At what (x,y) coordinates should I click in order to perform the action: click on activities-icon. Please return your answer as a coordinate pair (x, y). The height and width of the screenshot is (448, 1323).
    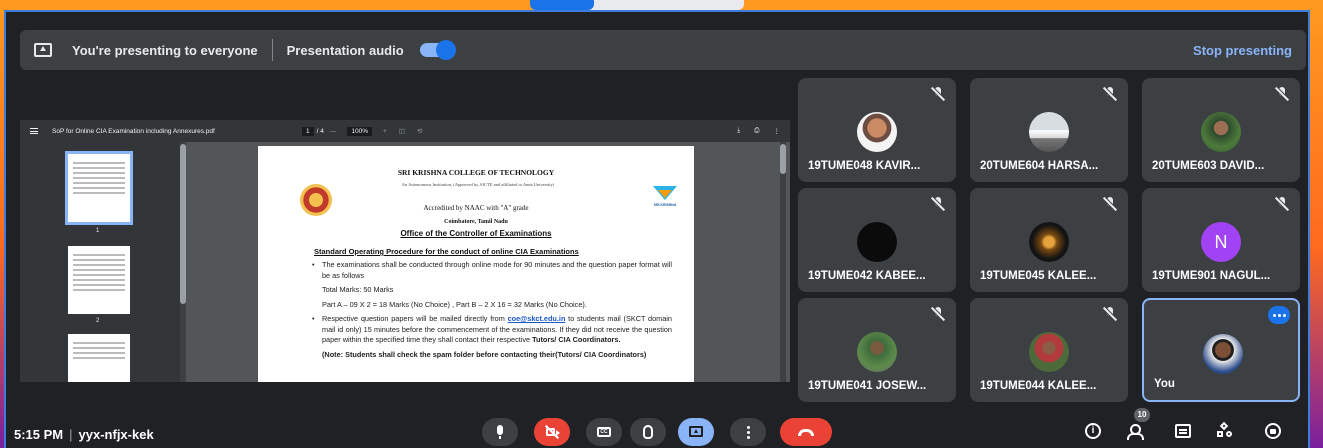
    Looking at the image, I should click on (1225, 430).